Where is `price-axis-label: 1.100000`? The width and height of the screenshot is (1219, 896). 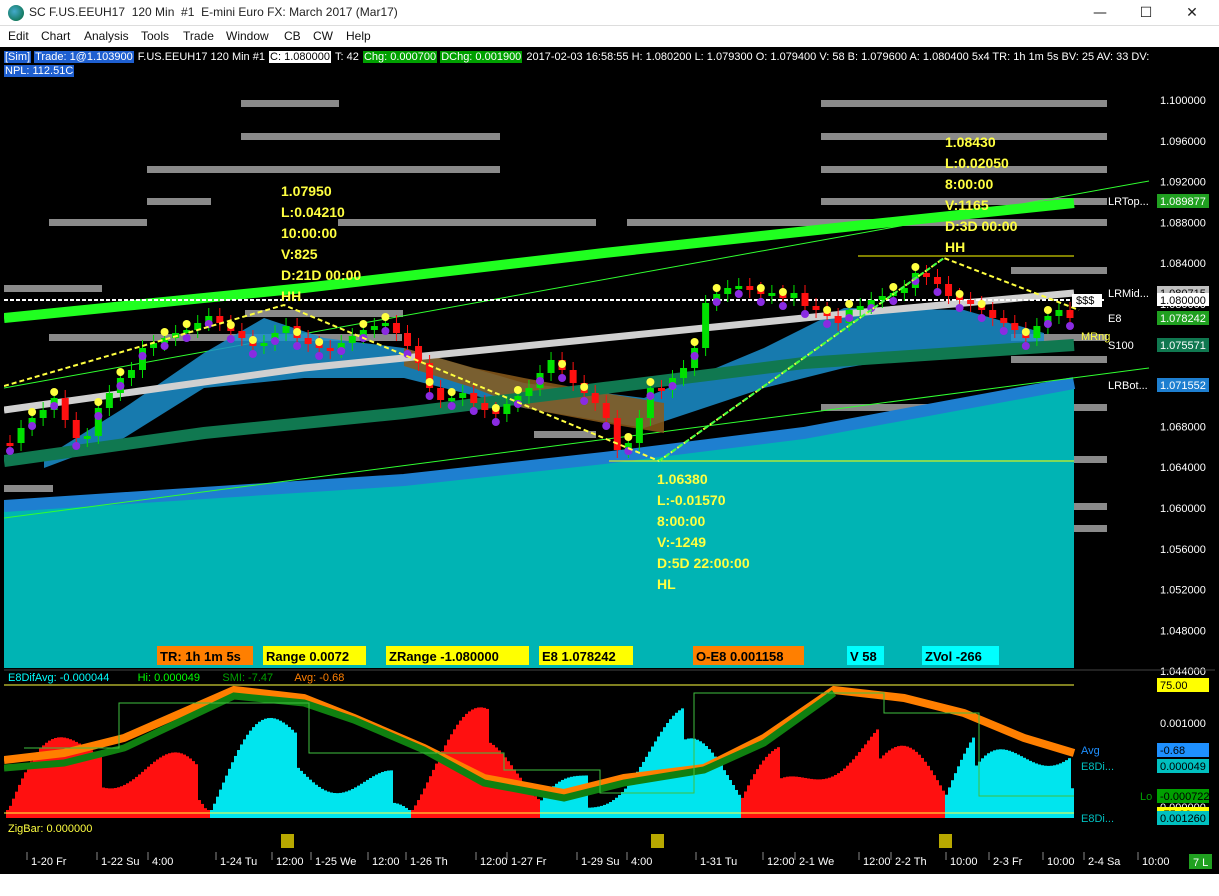 price-axis-label: 1.100000 is located at coordinates (1183, 101).